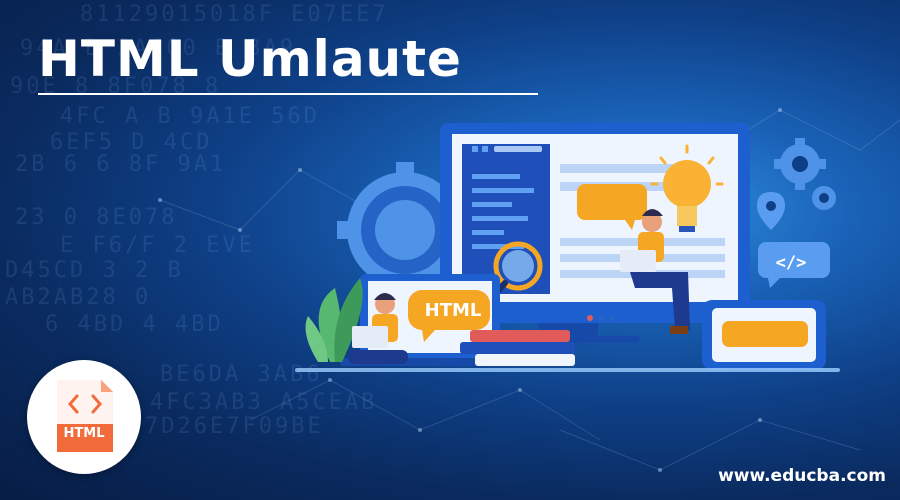 This screenshot has height=500, width=900. Describe the element at coordinates (601, 318) in the screenshot. I see `device-dots` at that location.